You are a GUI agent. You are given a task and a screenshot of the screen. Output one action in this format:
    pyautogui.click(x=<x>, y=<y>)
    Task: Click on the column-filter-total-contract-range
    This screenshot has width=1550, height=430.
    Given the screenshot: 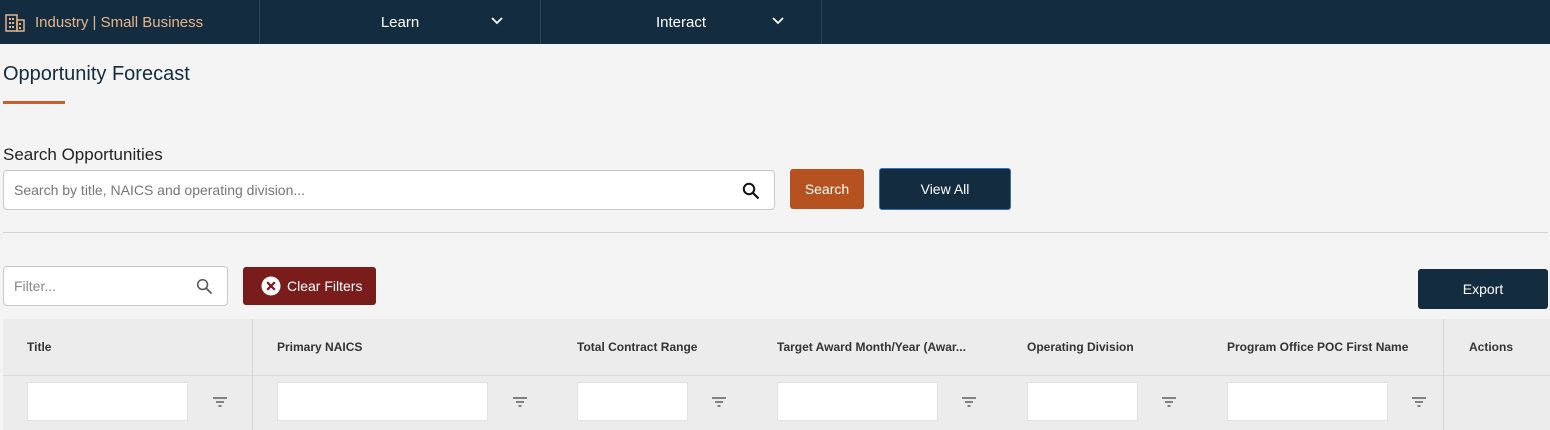 What is the action you would take?
    pyautogui.click(x=632, y=401)
    